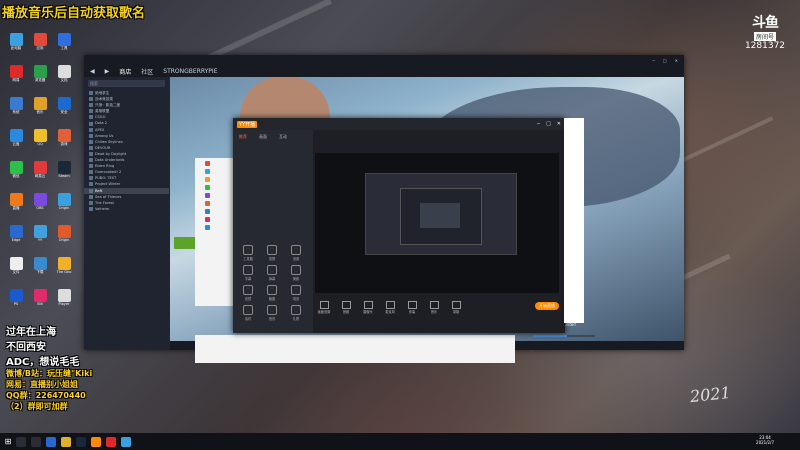 This screenshot has width=800, height=450. I want to click on yy-tool-button: 截图, so click(272, 293).